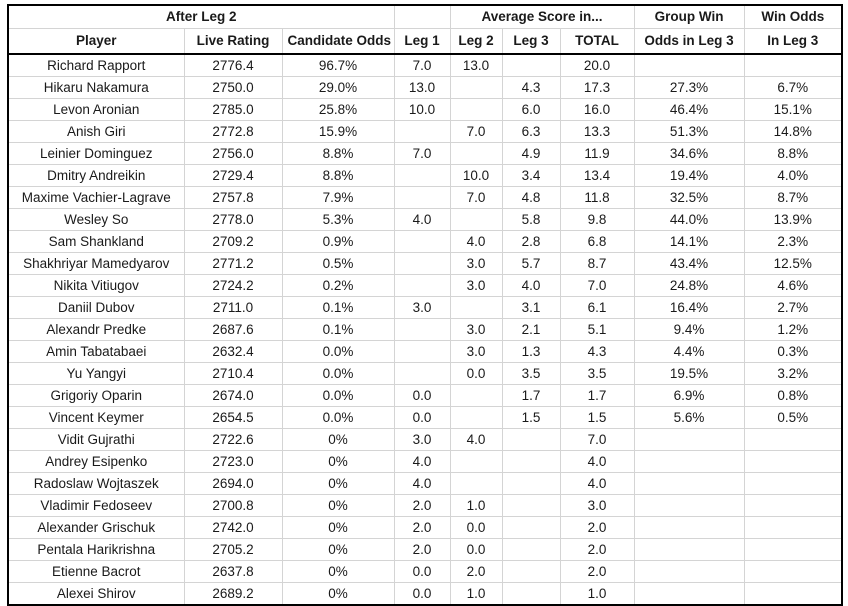 The image size is (848, 606). I want to click on cell-candidate-odds: 7.9%, so click(338, 197).